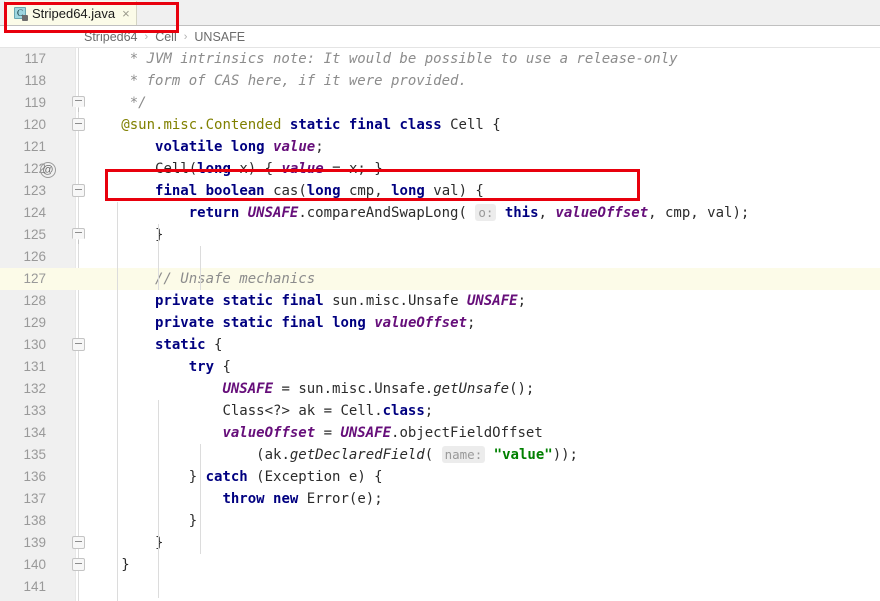 The height and width of the screenshot is (601, 880). Describe the element at coordinates (34, 278) in the screenshot. I see `line-number: 127` at that location.